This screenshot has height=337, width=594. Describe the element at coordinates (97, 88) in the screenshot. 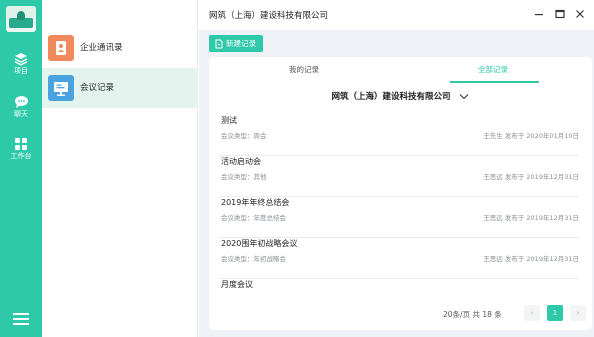

I see `sidebar-item-label: 会议记录` at that location.